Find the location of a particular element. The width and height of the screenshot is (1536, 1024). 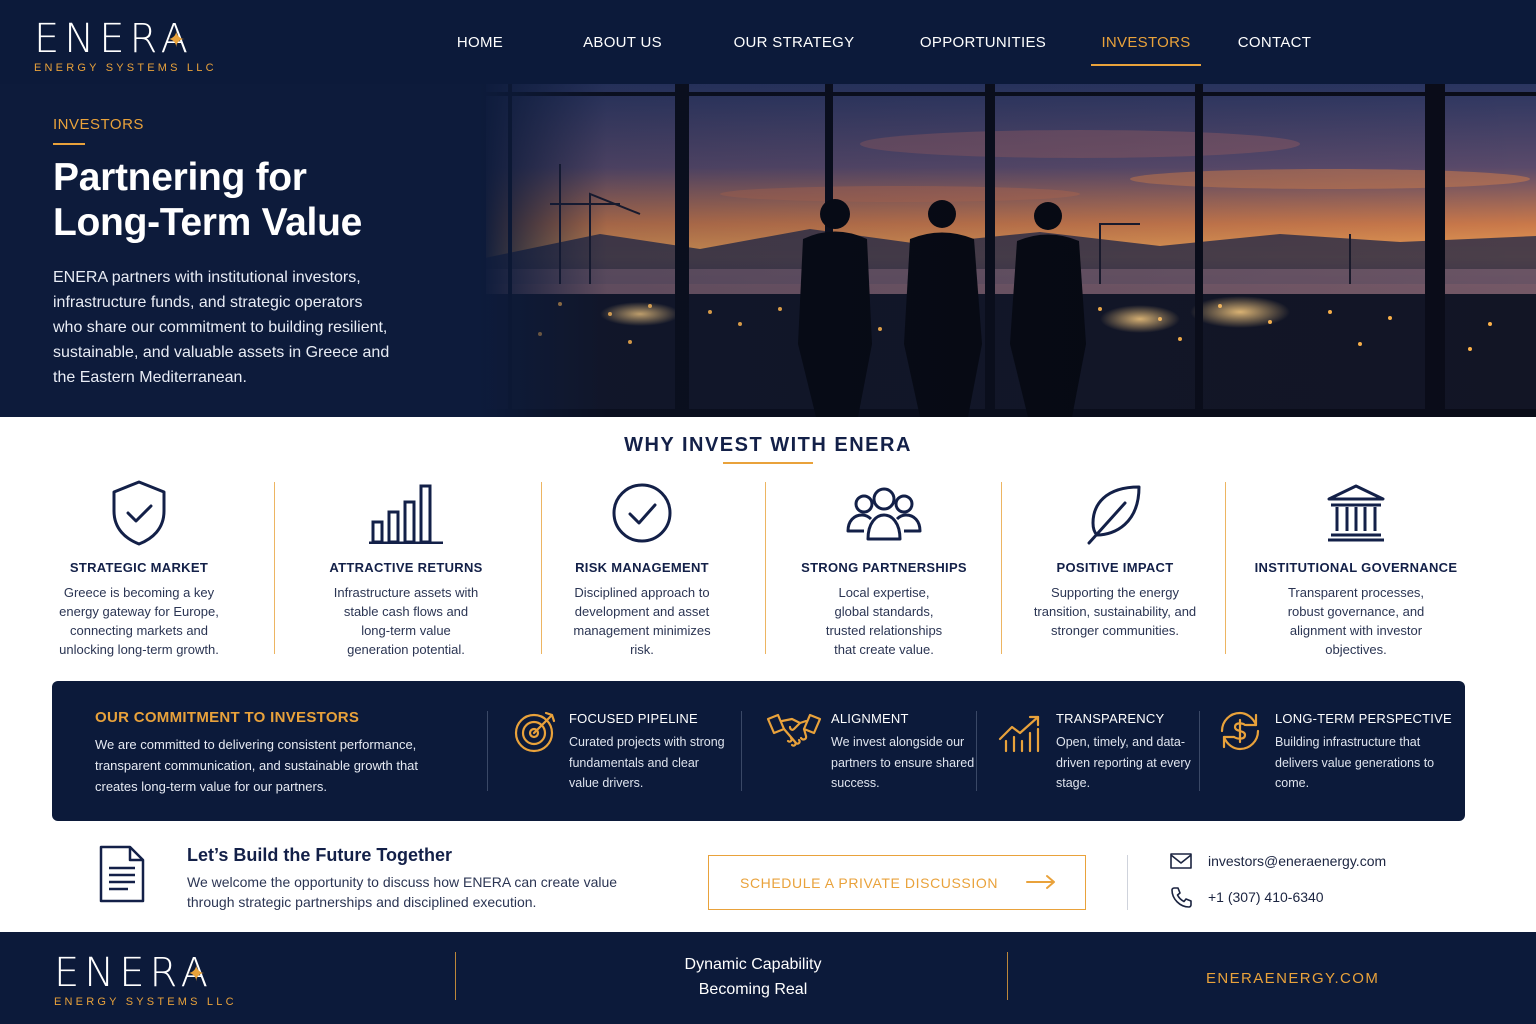

footer-website-link: ENERAENERGY.COM is located at coordinates (1292, 978).